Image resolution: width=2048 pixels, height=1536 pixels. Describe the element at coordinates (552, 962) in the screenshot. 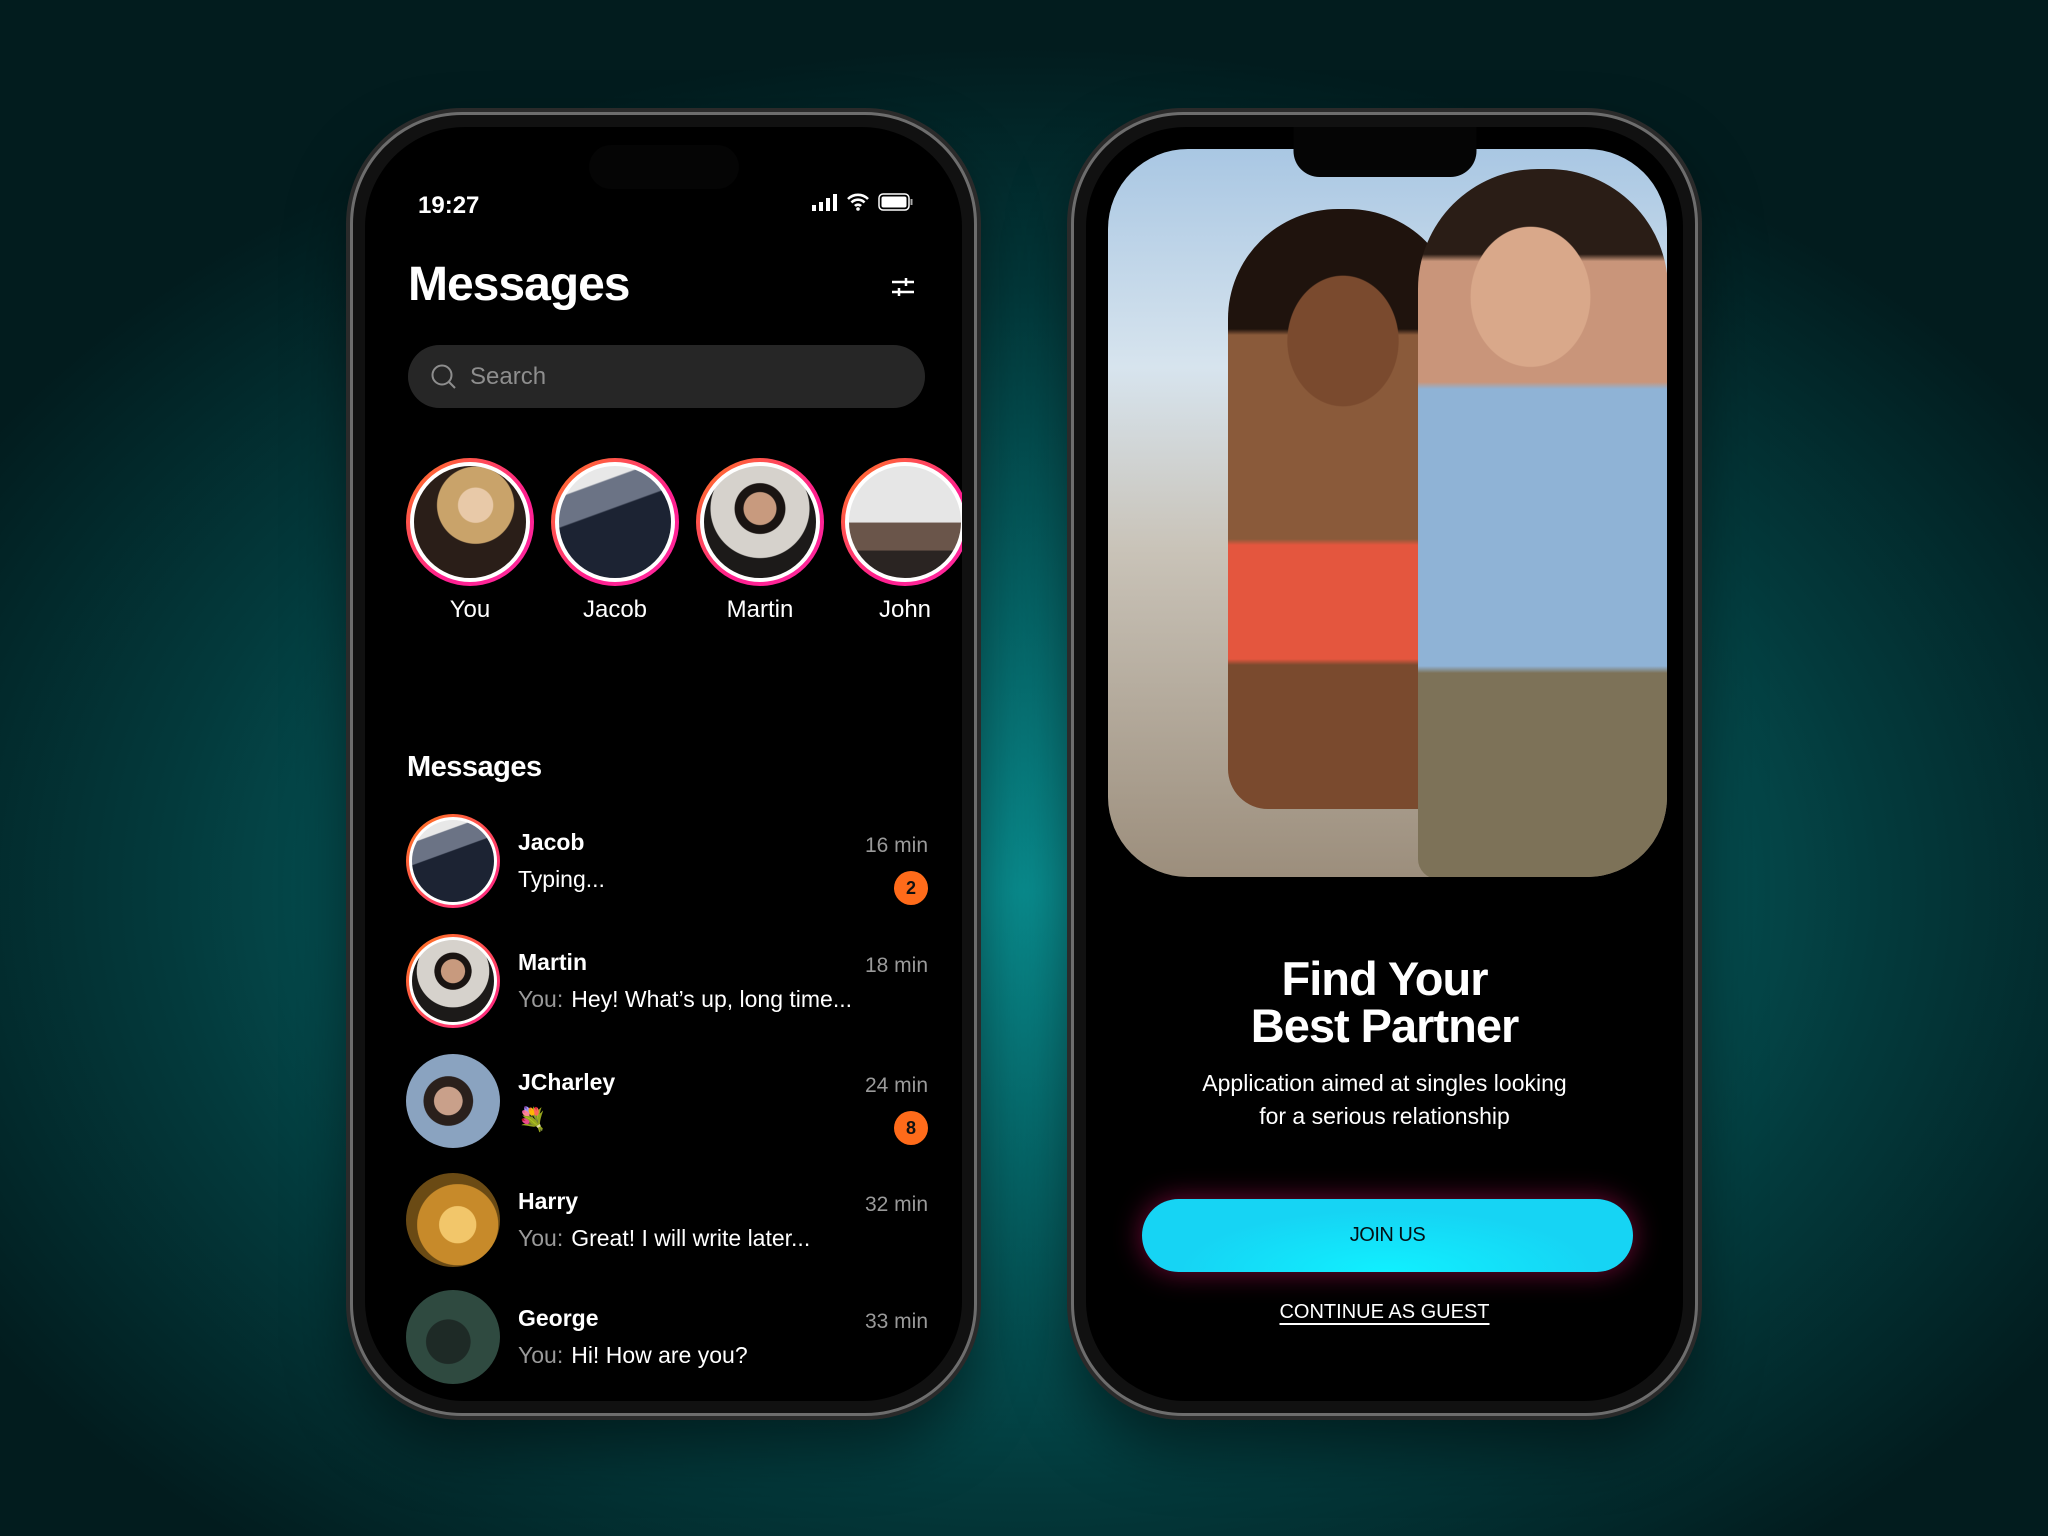

I see `contact-name: Martin` at that location.